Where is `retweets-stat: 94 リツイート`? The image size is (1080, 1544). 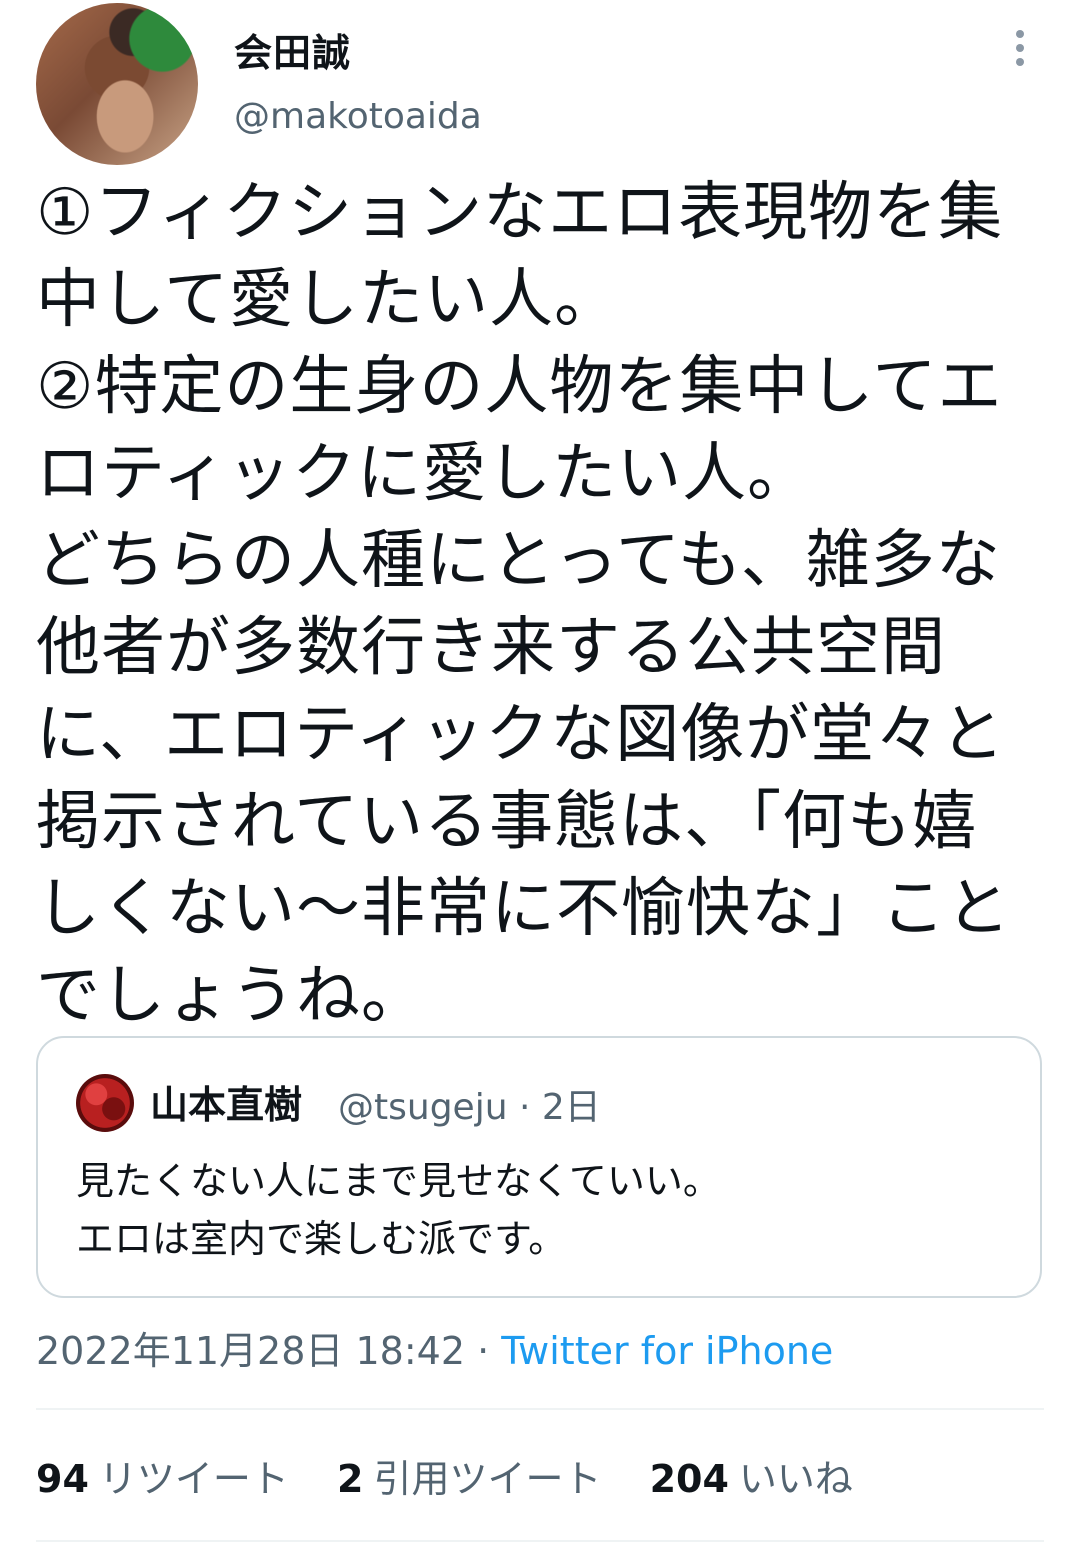 retweets-stat: 94 リツイート is located at coordinates (162, 1479).